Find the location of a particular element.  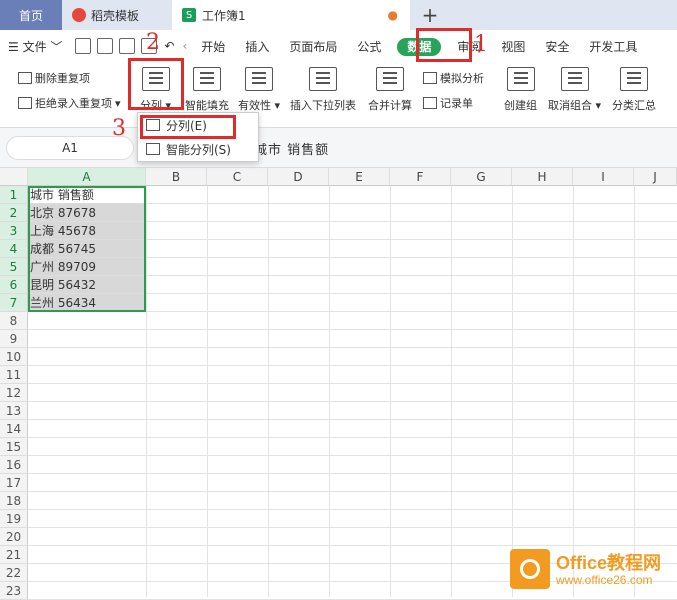

row-header: 22 is located at coordinates (14, 573).